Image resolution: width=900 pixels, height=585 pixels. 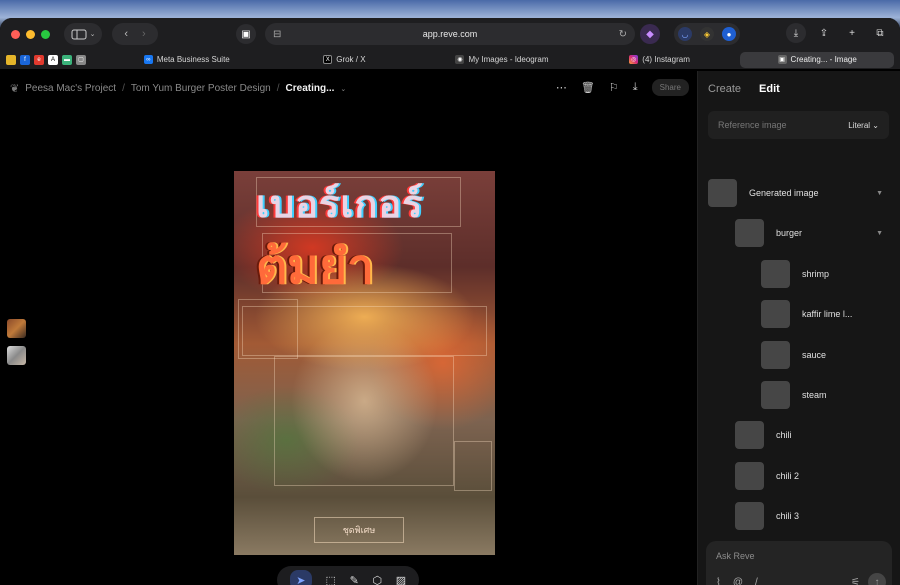 I want to click on meta-icon: ∞, so click(x=148, y=59).